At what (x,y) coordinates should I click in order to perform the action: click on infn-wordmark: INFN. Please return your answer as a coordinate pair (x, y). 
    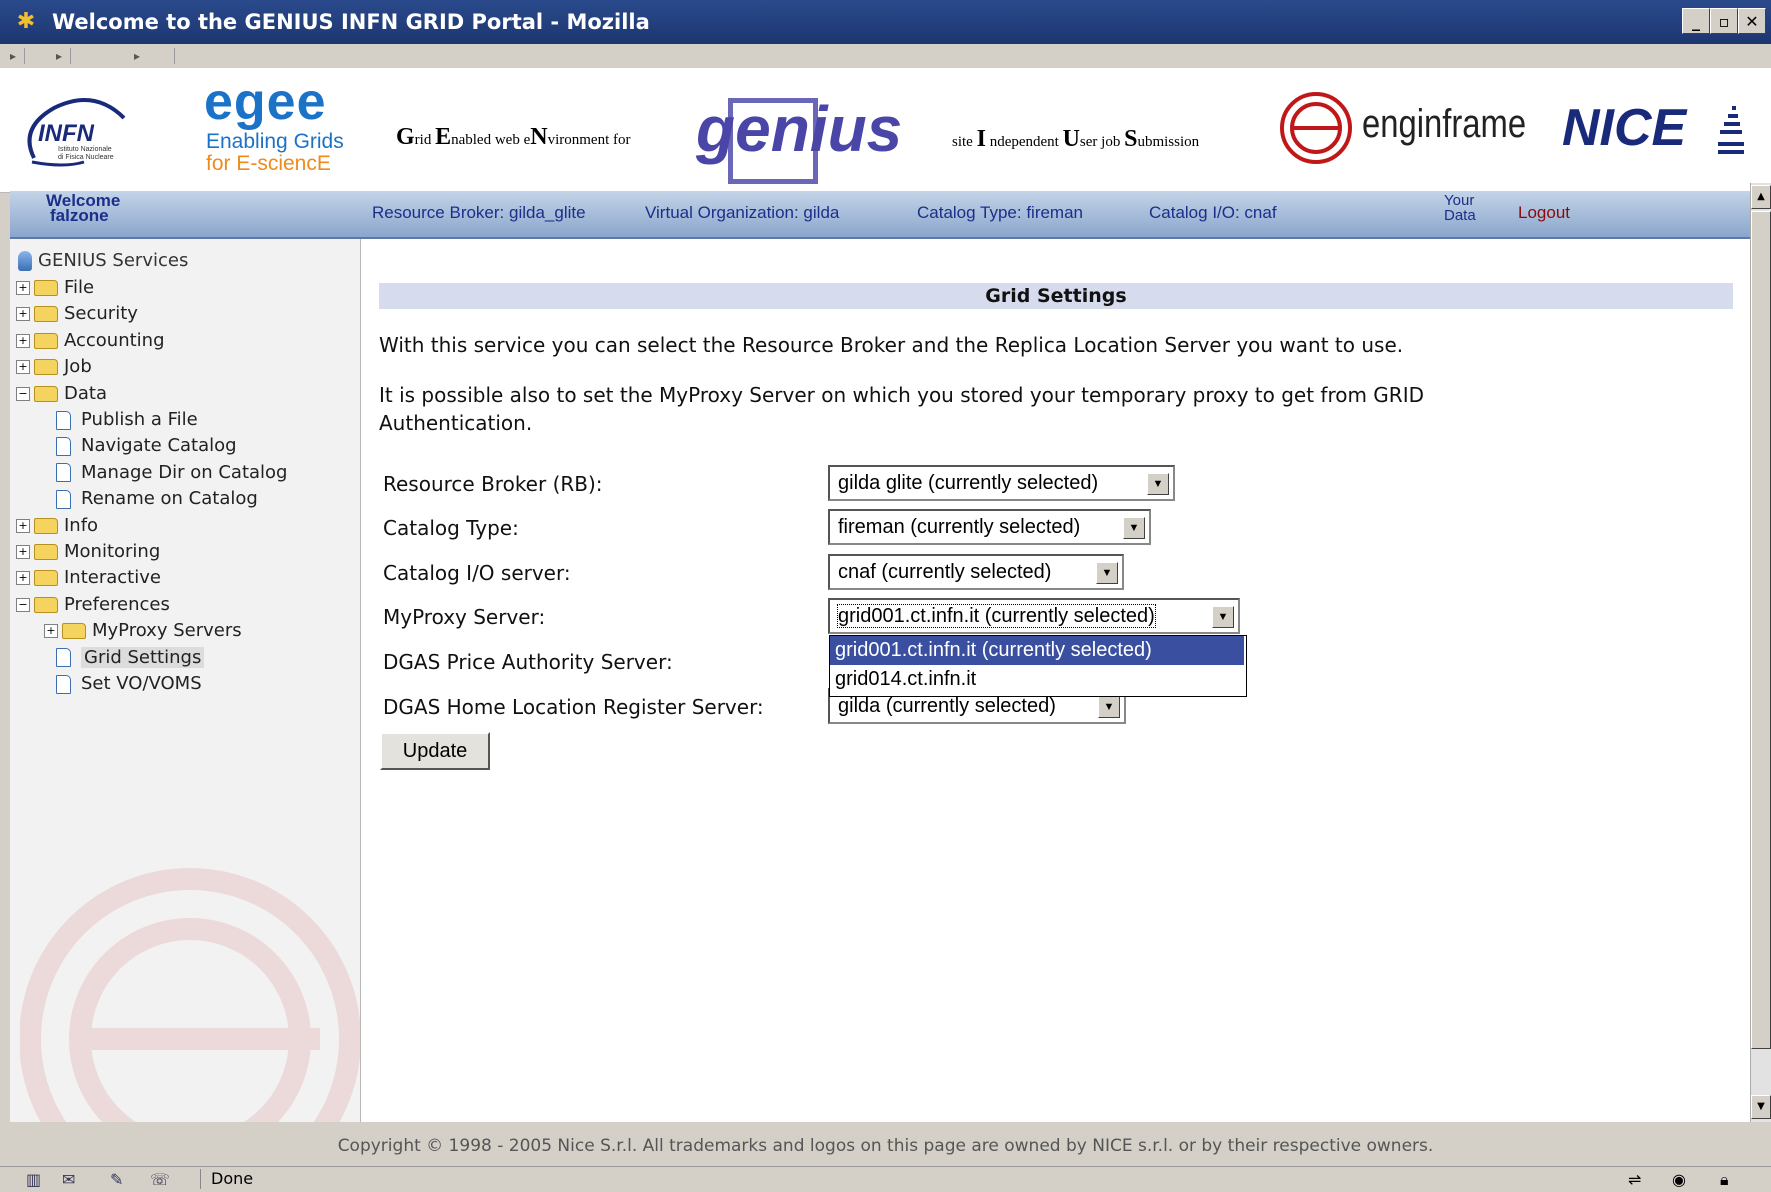
    Looking at the image, I should click on (66, 133).